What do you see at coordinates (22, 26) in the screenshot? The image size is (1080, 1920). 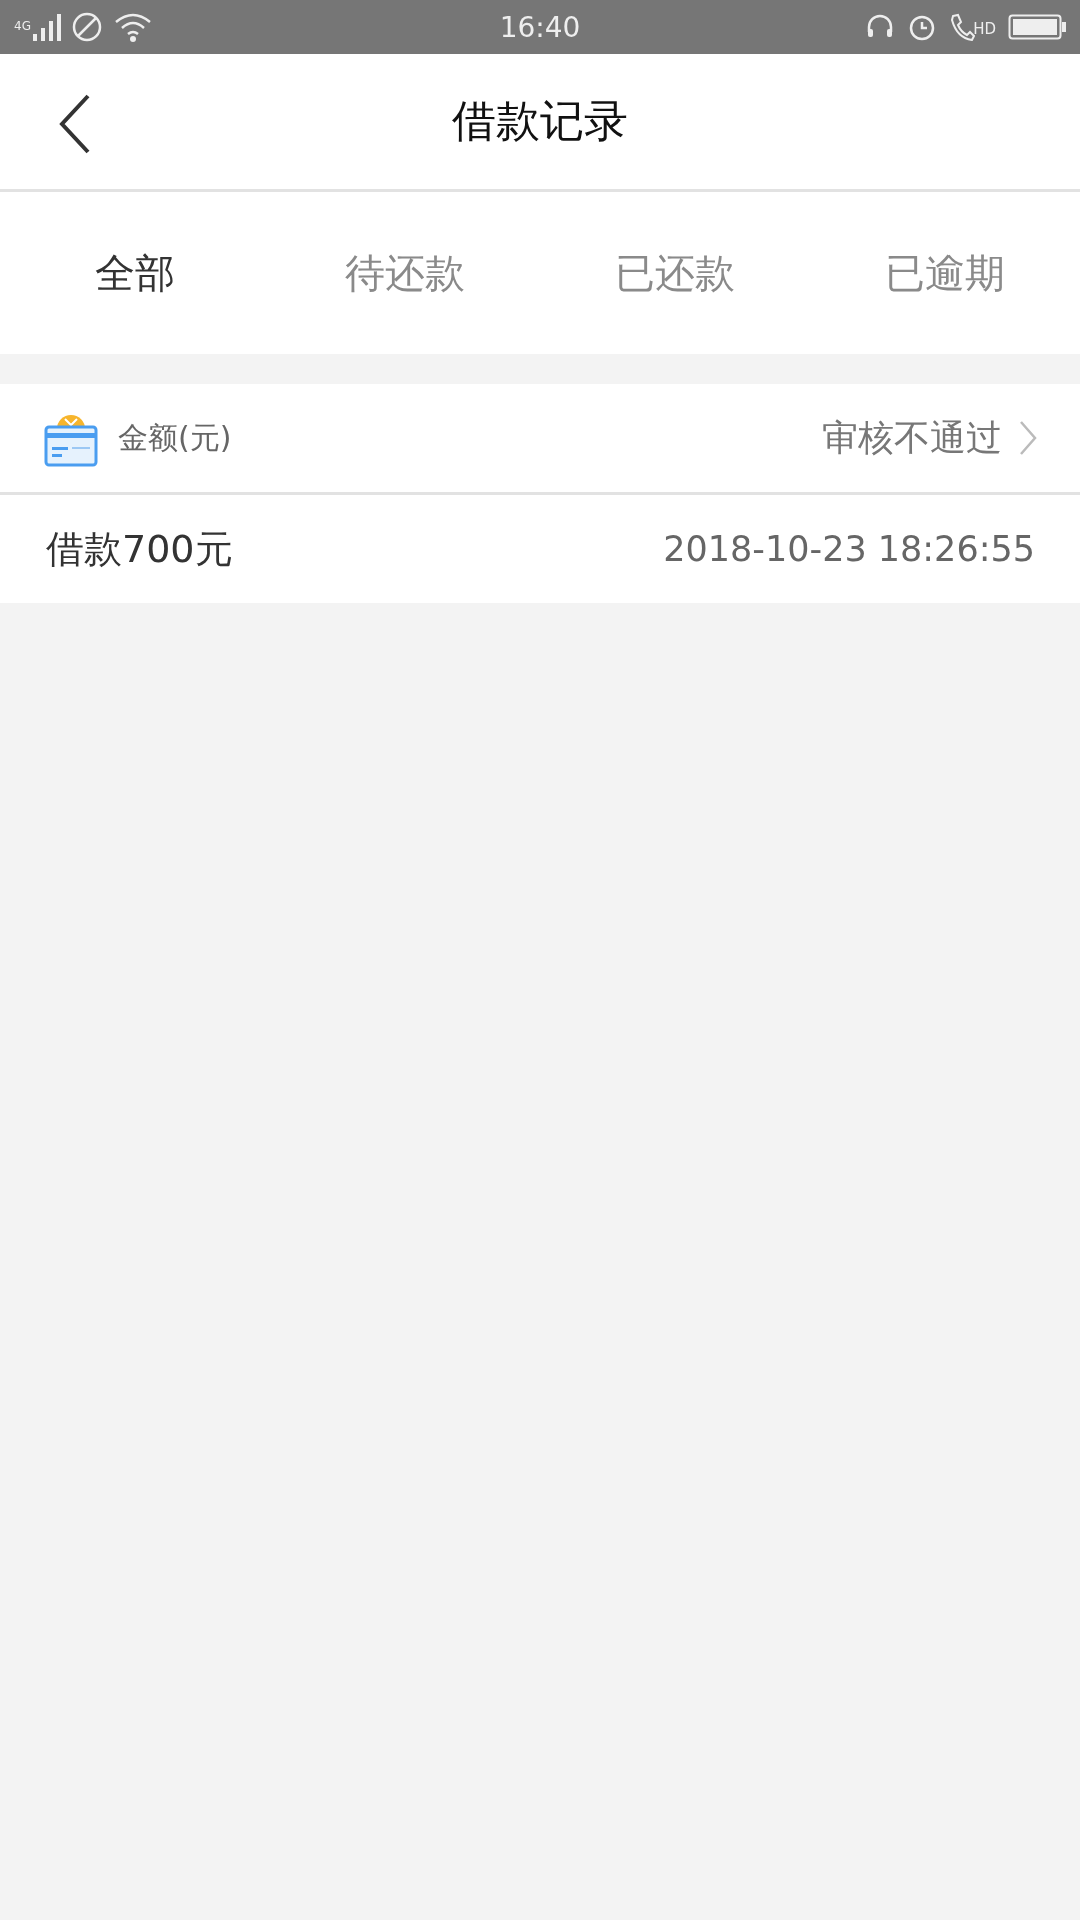 I see `network-label: 4G` at bounding box center [22, 26].